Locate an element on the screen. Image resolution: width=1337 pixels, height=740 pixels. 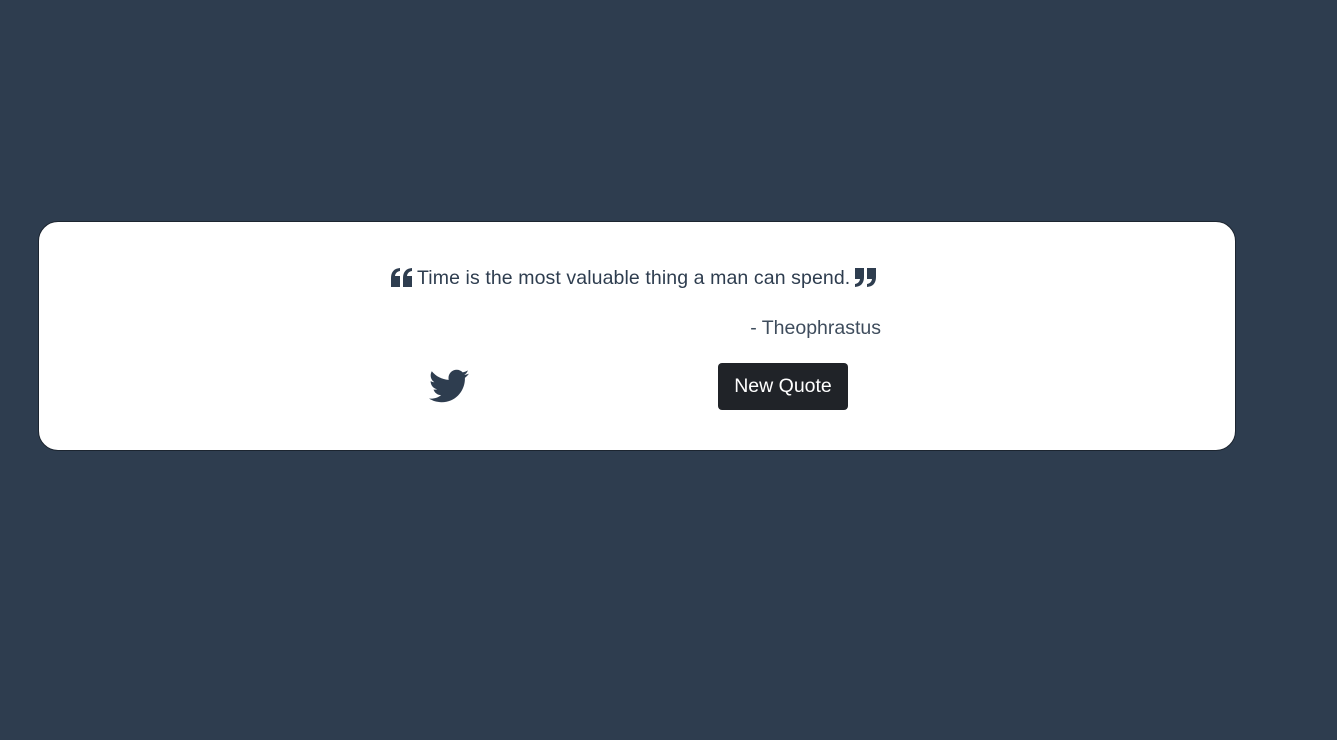
twitter-icon is located at coordinates (449, 386).